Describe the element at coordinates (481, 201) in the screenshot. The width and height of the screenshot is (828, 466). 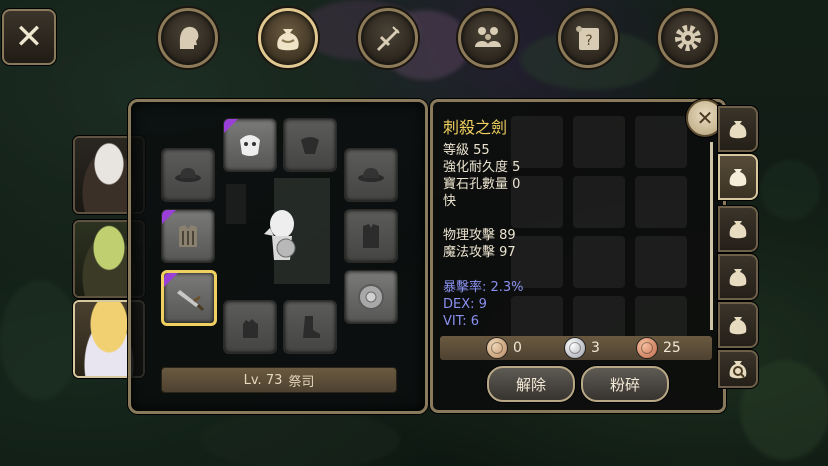
I see `item-stats: 等級 55 強化耐久度 5 寶石孔數量 0 快 物理攻擊 89 魔法攻擊 97` at that location.